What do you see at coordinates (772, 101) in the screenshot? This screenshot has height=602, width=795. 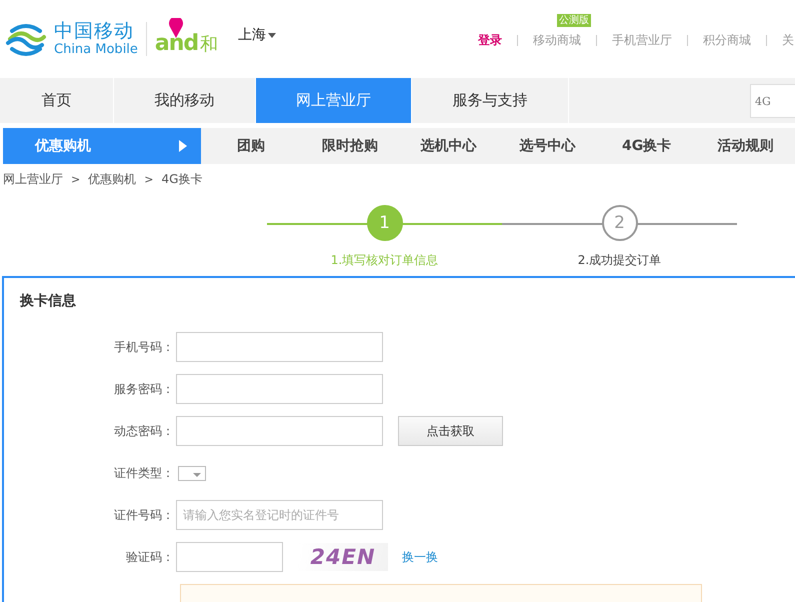 I see `search-field: 4G` at bounding box center [772, 101].